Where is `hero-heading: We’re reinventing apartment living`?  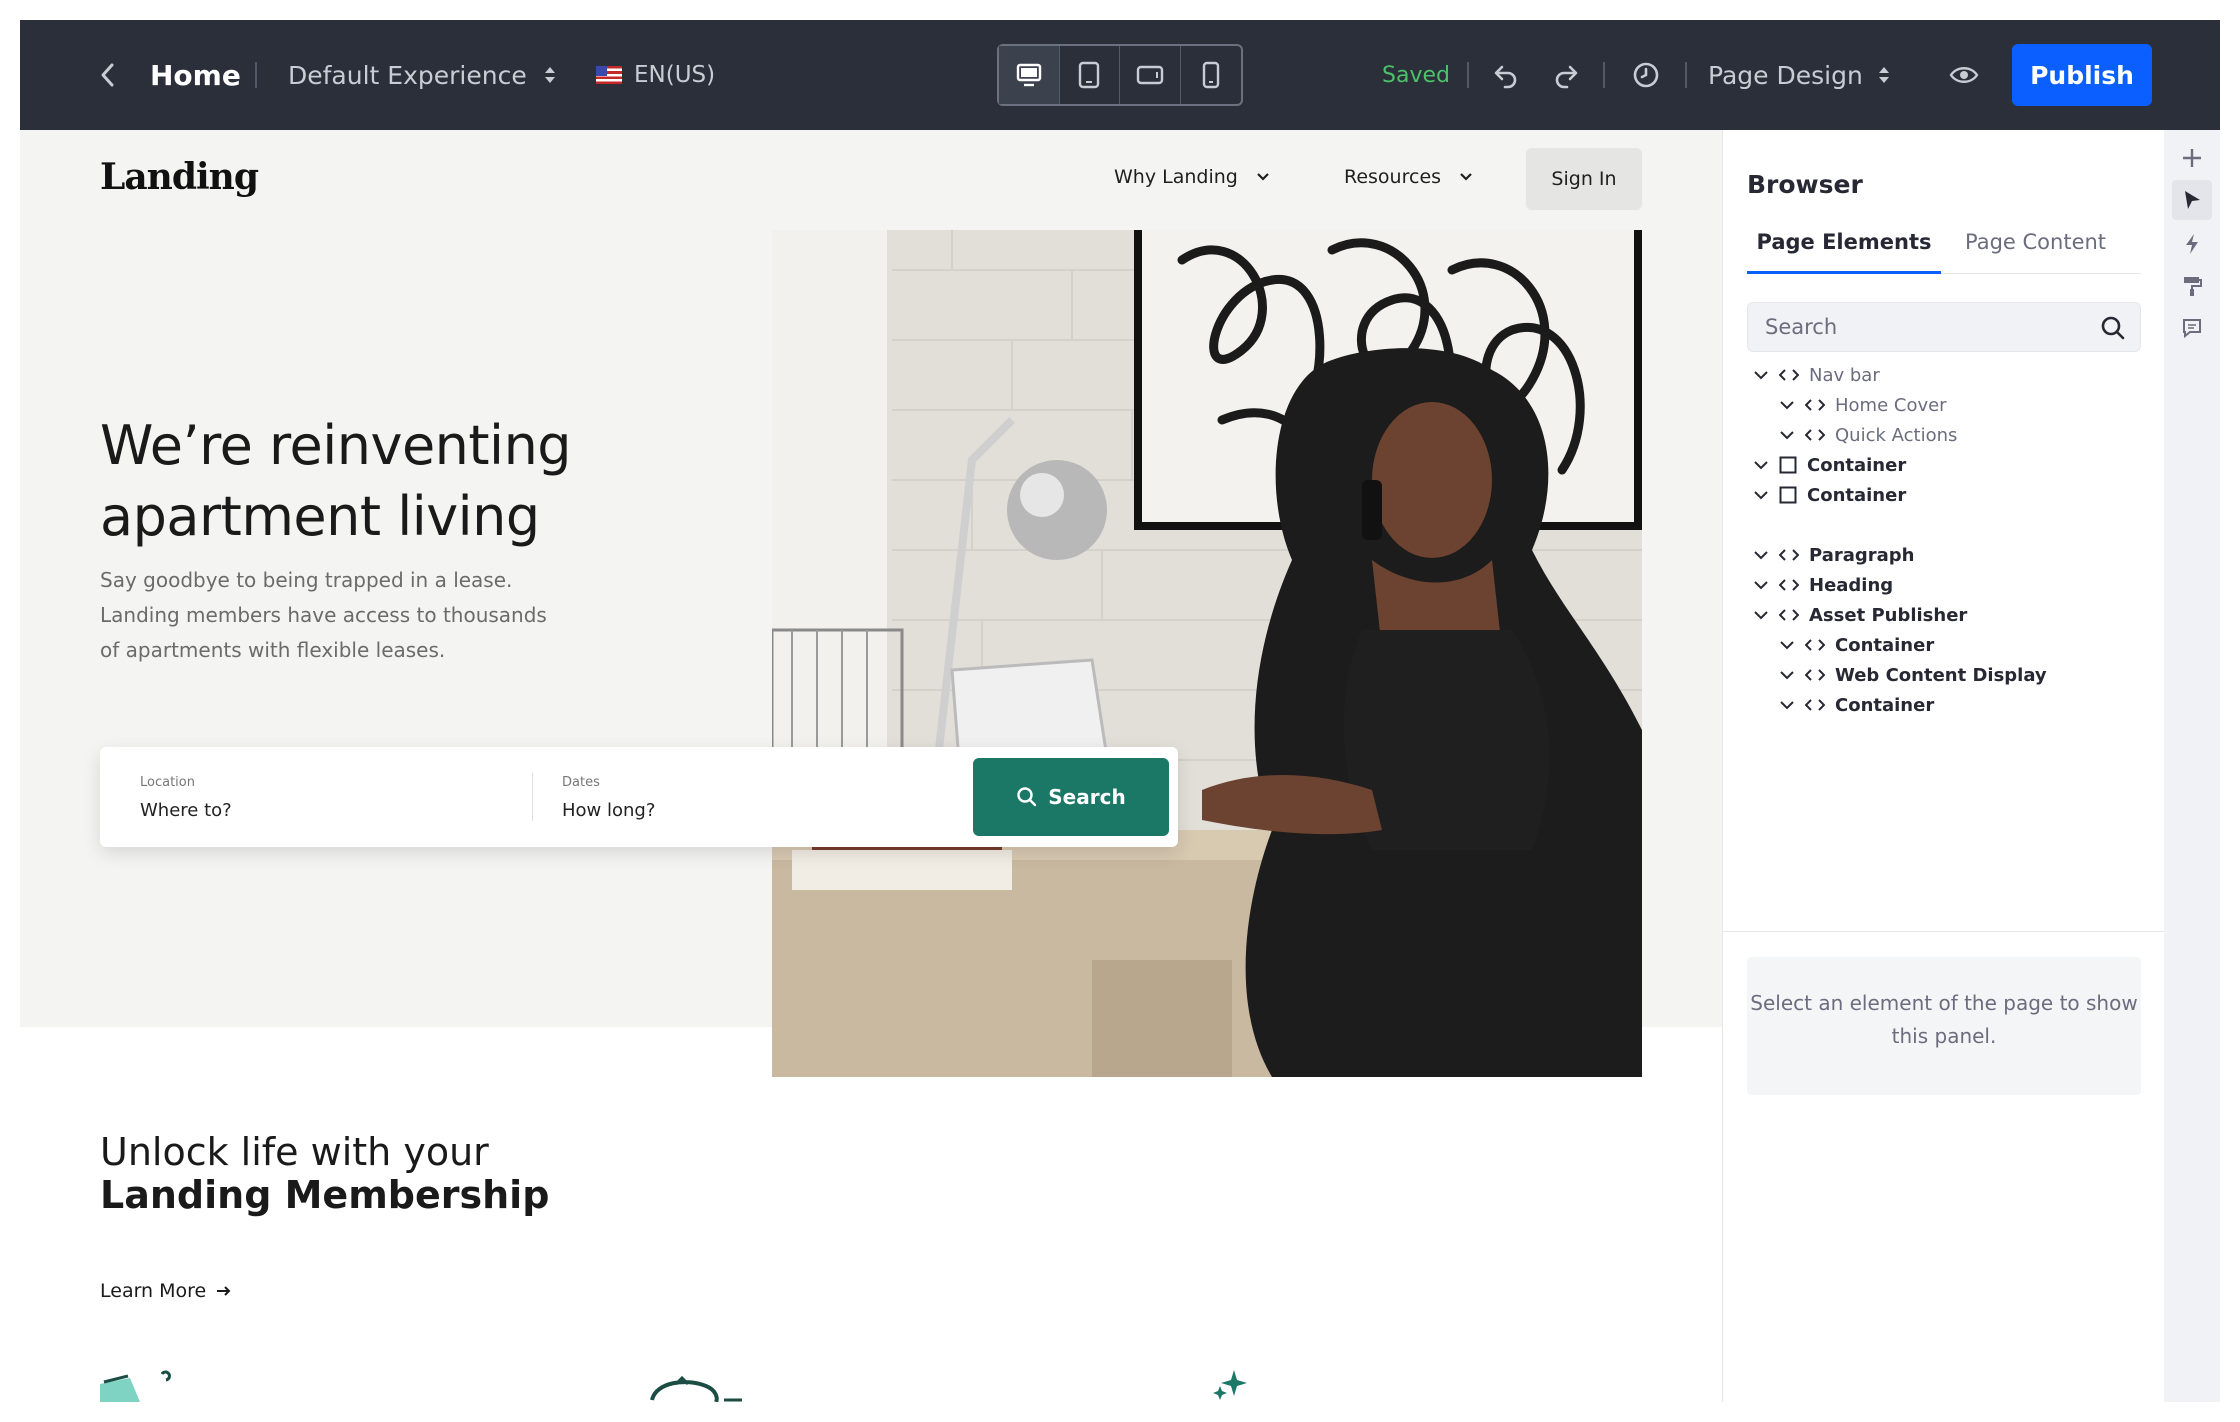
hero-heading: We’re reinventing apartment living is located at coordinates (336, 481).